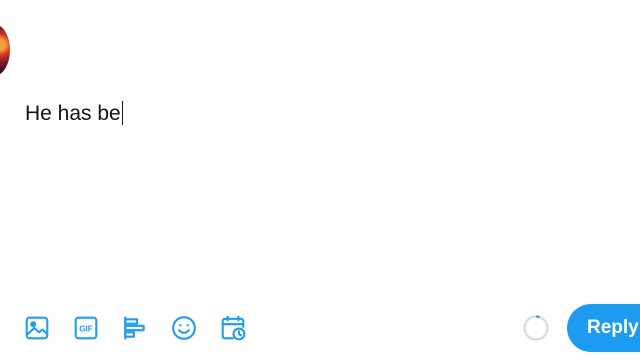 The height and width of the screenshot is (360, 640). I want to click on gif-icon: GIF, so click(86, 328).